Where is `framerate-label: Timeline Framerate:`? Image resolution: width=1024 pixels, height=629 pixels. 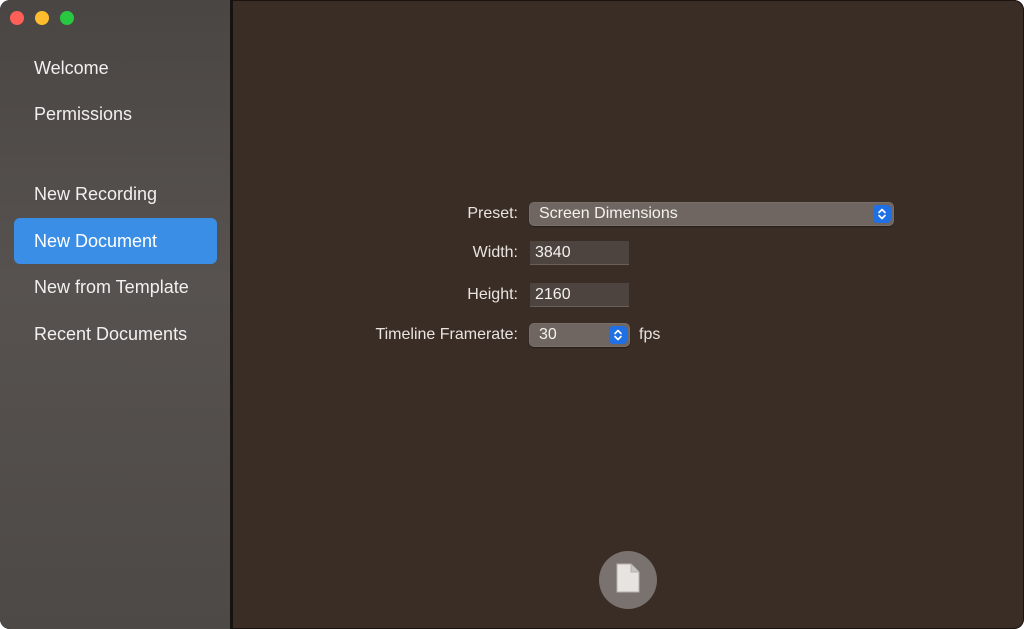 framerate-label: Timeline Framerate: is located at coordinates (446, 334).